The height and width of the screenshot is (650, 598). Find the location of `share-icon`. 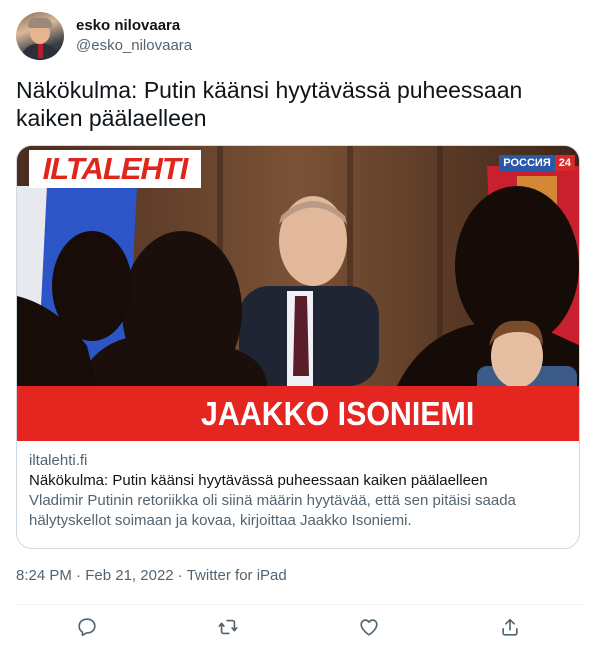

share-icon is located at coordinates (510, 627).